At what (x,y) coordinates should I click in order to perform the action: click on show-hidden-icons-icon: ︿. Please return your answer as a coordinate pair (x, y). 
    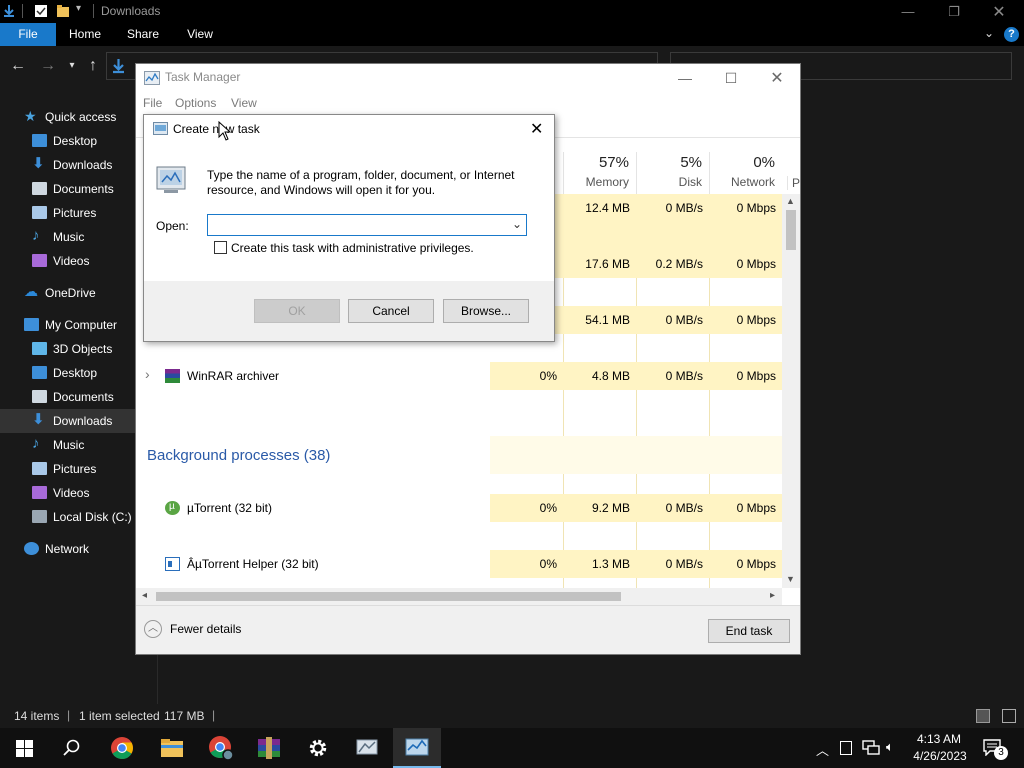
    Looking at the image, I should click on (822, 749).